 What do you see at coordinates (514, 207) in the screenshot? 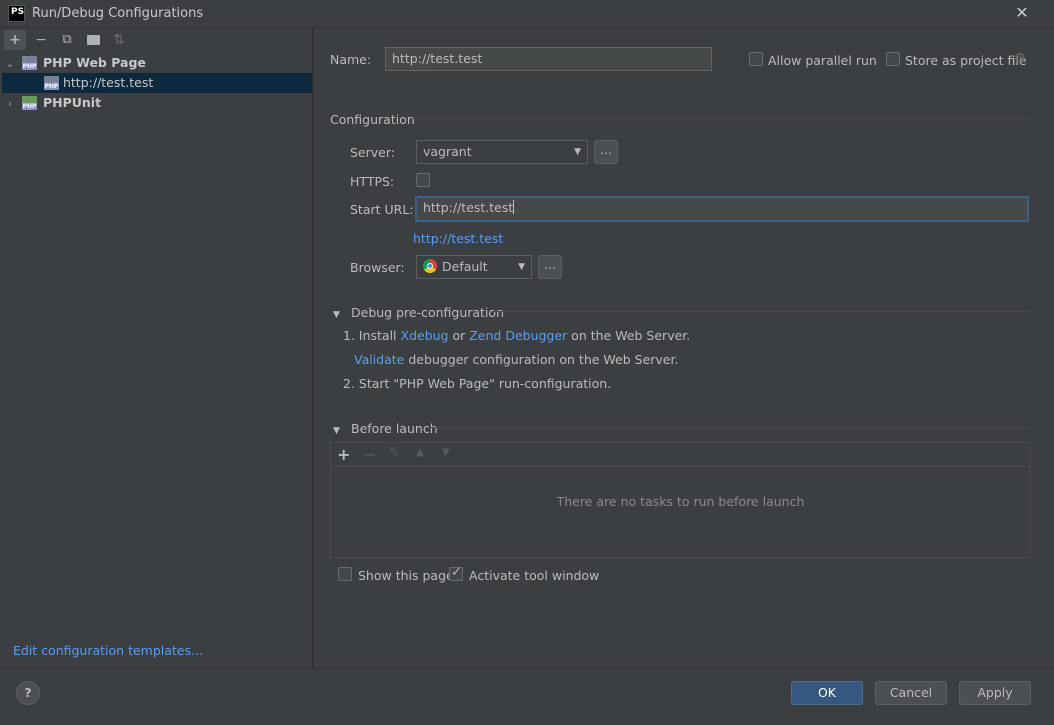
I see `text-cursor` at bounding box center [514, 207].